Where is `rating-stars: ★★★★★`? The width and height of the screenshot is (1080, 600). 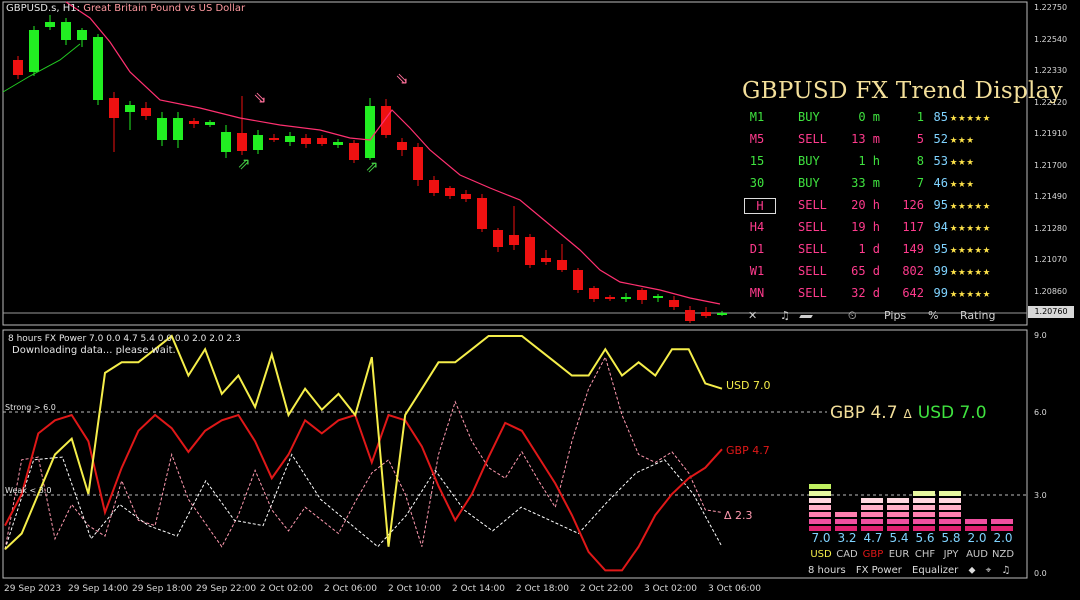
rating-stars: ★★★★★ is located at coordinates (971, 227).